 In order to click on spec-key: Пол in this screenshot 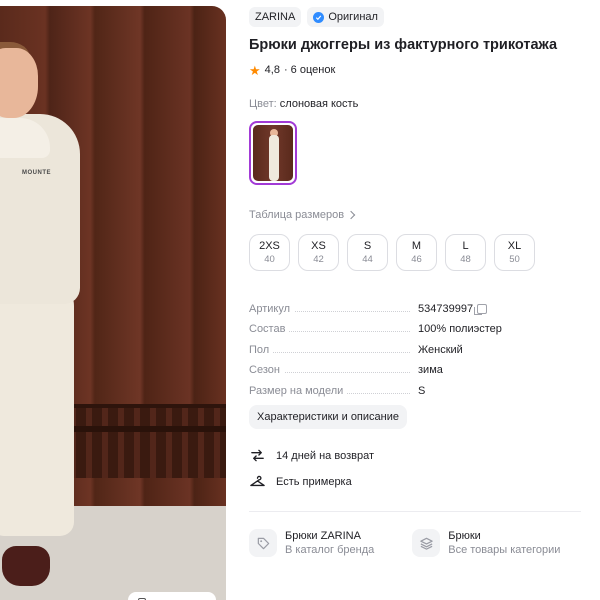, I will do `click(333, 349)`.